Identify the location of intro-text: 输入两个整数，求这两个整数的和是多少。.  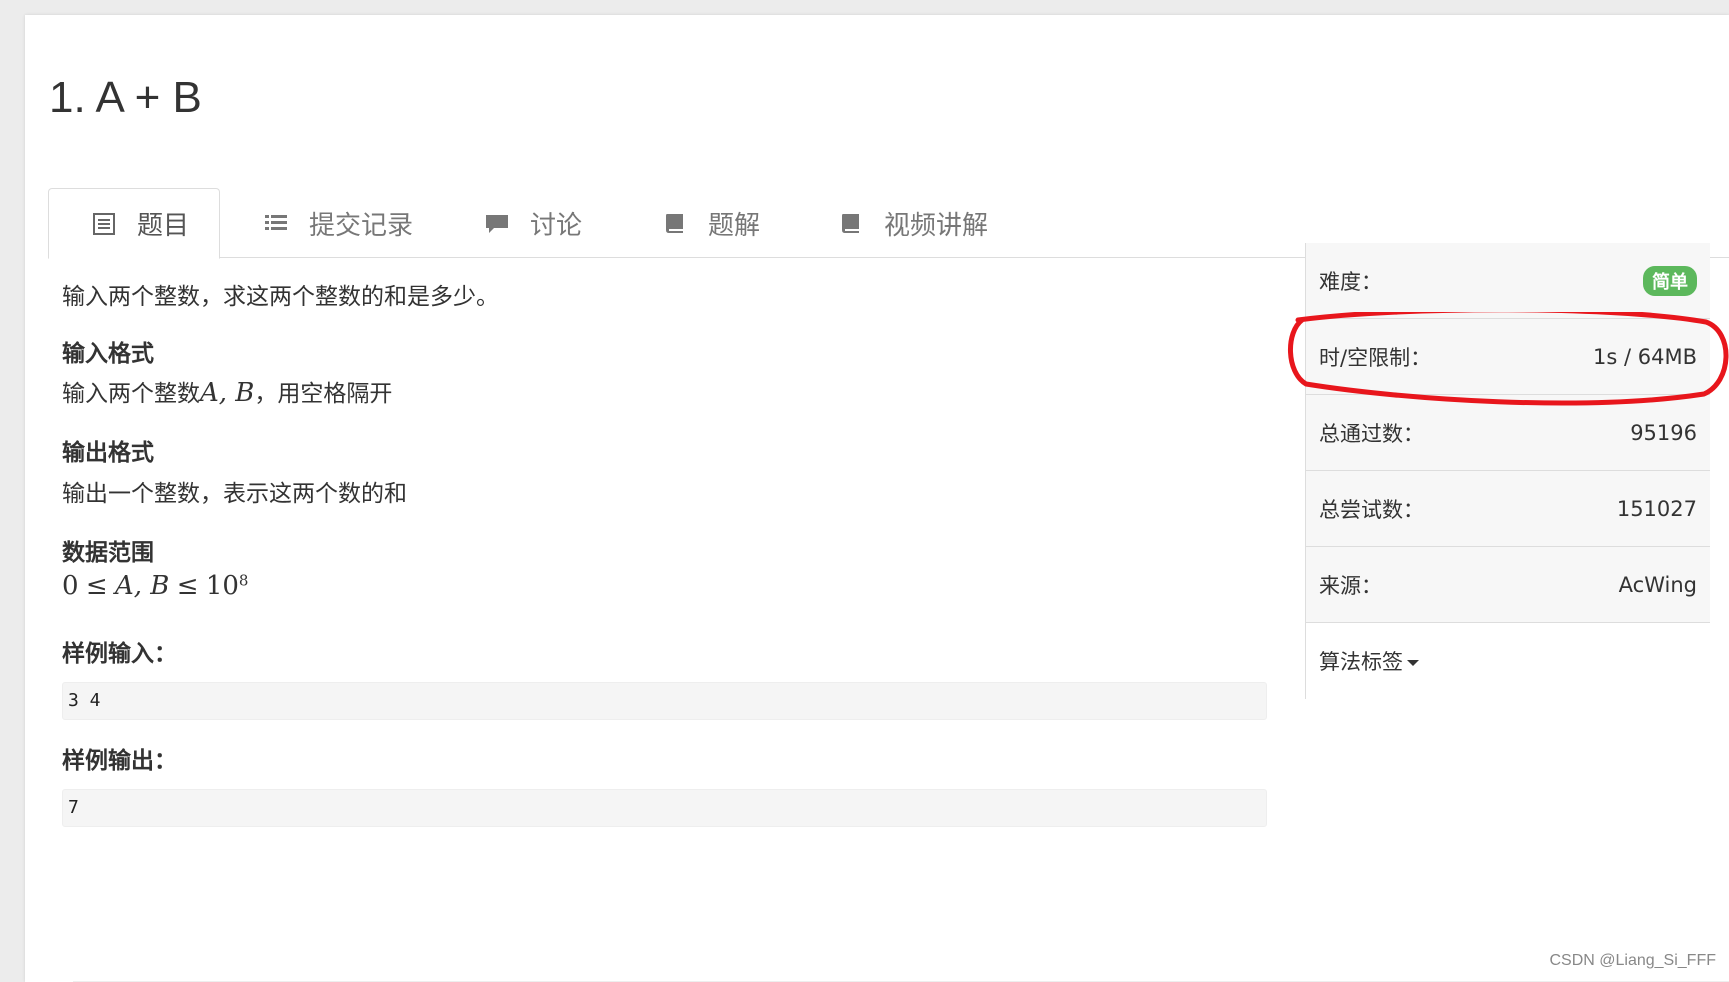
(280, 297).